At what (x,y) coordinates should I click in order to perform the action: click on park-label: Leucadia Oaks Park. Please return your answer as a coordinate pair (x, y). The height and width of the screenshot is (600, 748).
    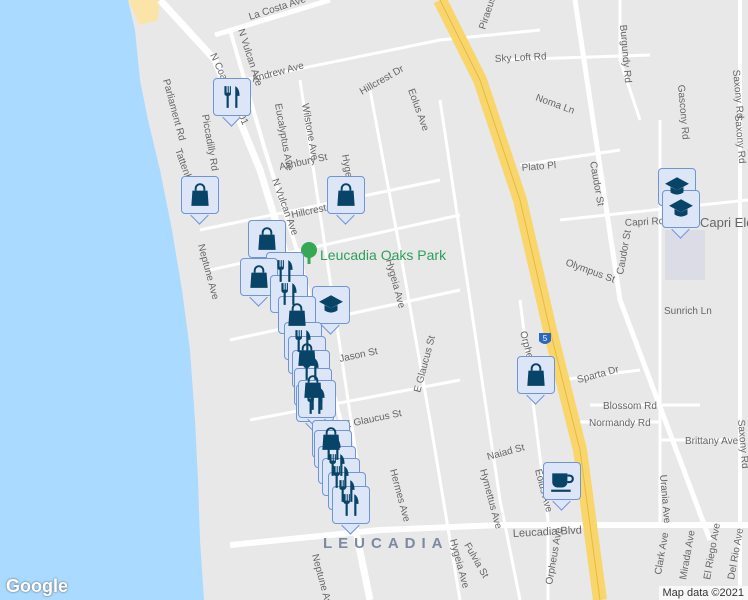
    Looking at the image, I should click on (383, 255).